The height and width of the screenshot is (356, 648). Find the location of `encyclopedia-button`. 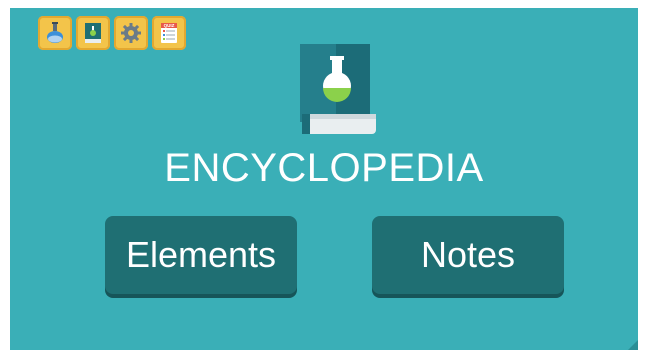

encyclopedia-button is located at coordinates (93, 33).